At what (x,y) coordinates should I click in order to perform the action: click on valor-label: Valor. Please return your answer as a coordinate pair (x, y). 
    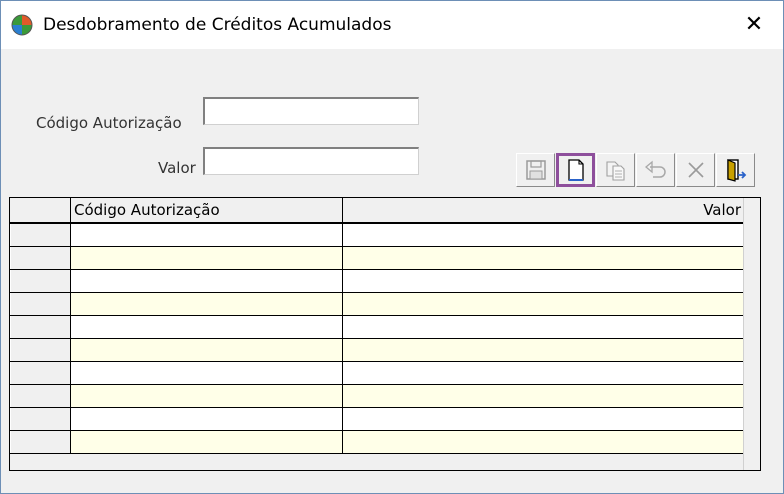
    Looking at the image, I should click on (177, 168).